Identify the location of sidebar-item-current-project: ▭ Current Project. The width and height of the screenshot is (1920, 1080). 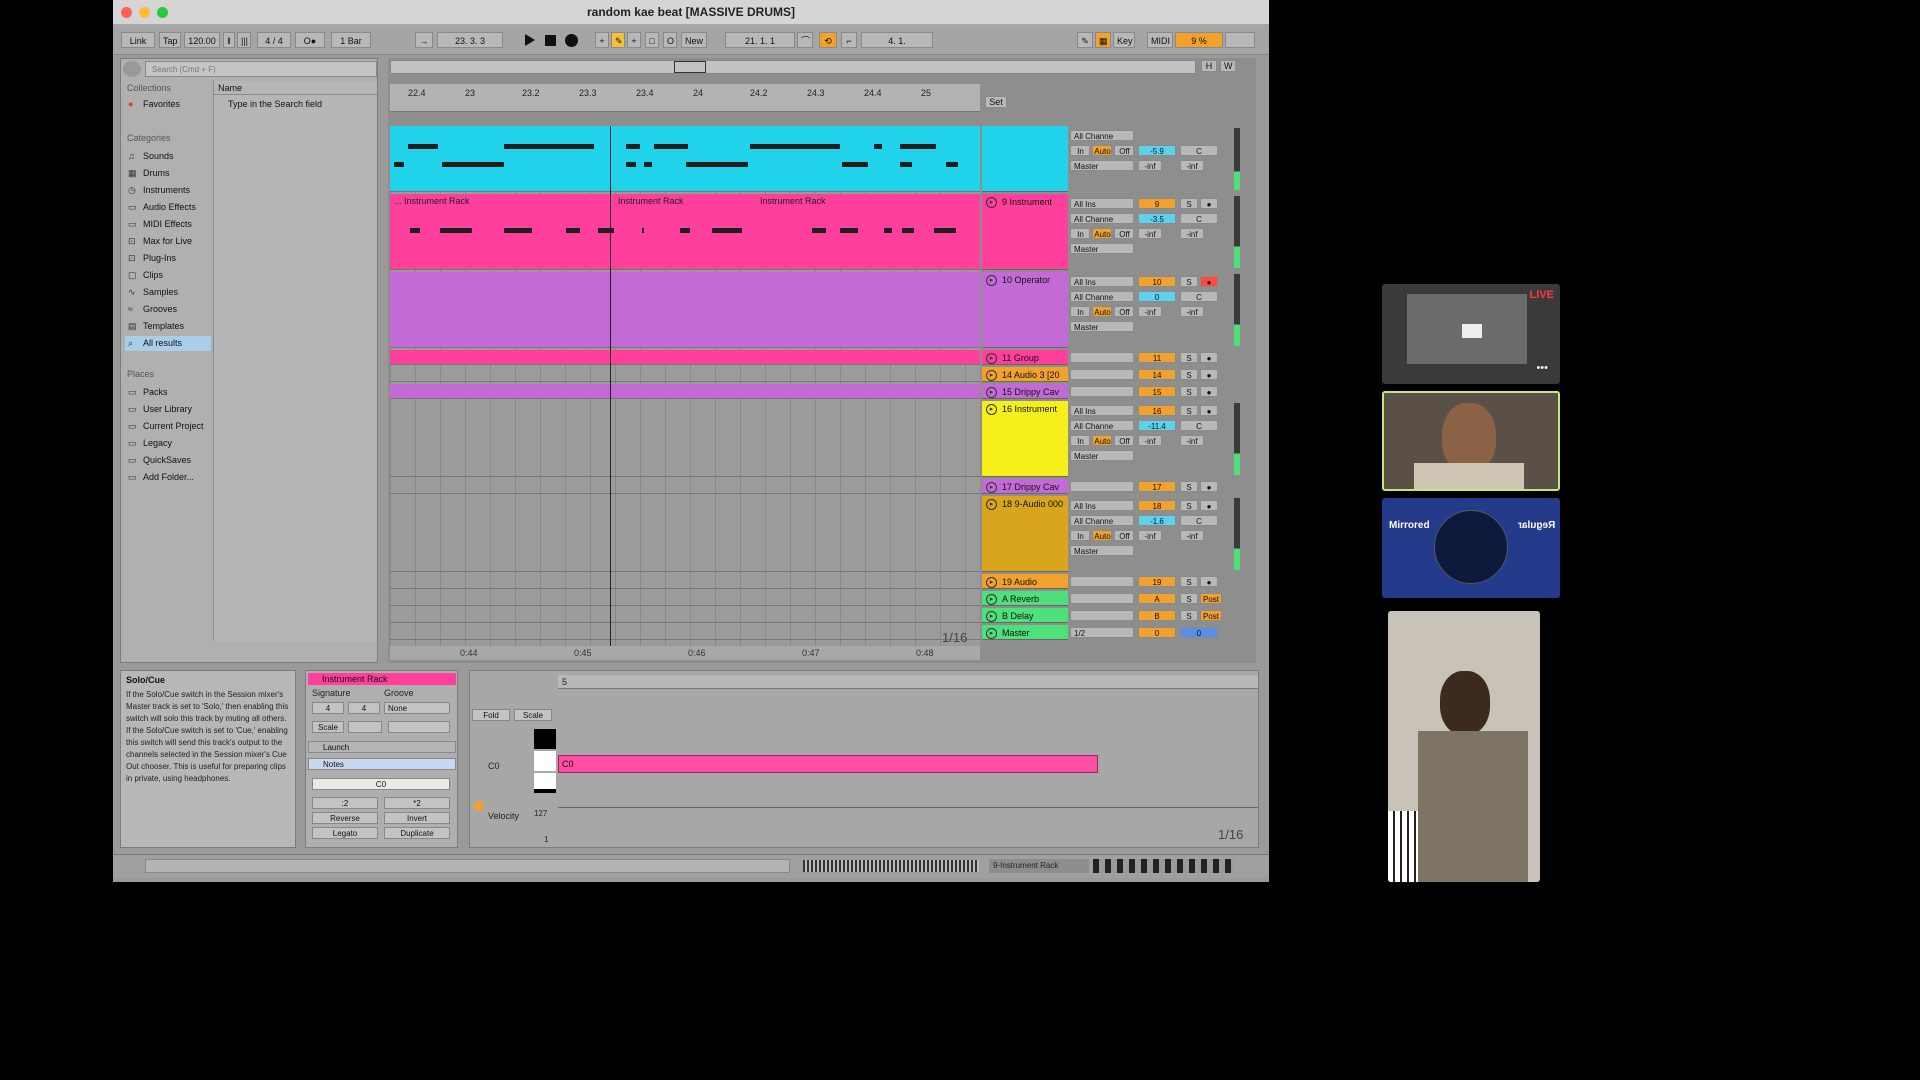
(168, 426).